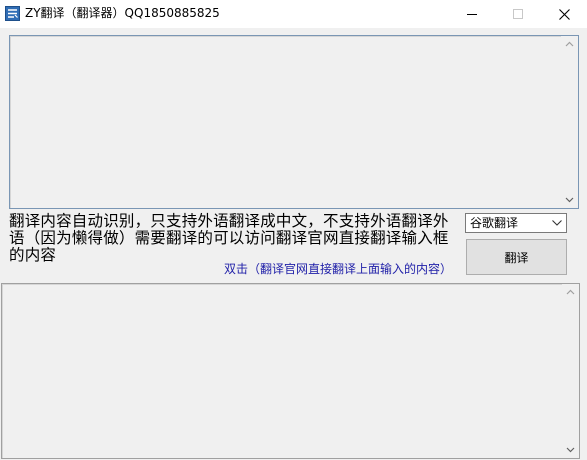  I want to click on minimize-icon, so click(472, 14).